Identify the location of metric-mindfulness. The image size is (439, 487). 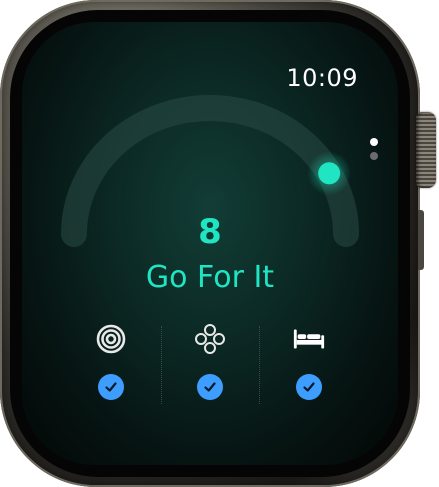
(210, 365).